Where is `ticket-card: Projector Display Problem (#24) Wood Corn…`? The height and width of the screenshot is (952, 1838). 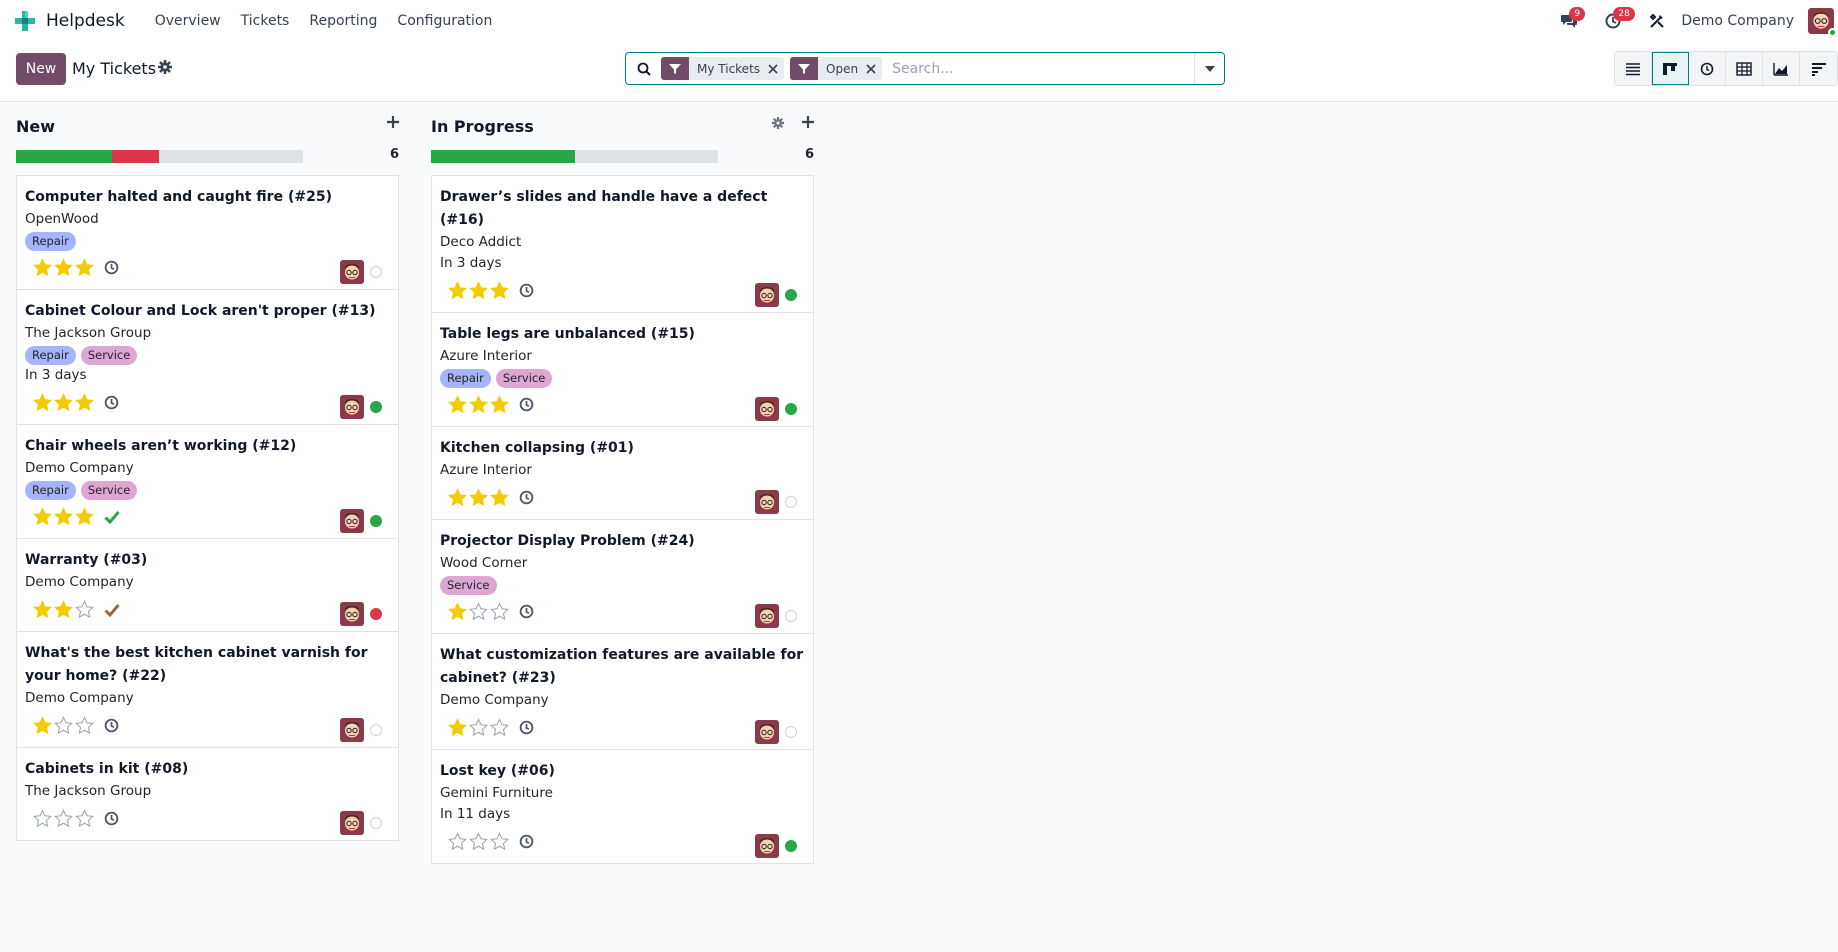
ticket-card: Projector Display Problem (#24) Wood Corn… is located at coordinates (622, 577).